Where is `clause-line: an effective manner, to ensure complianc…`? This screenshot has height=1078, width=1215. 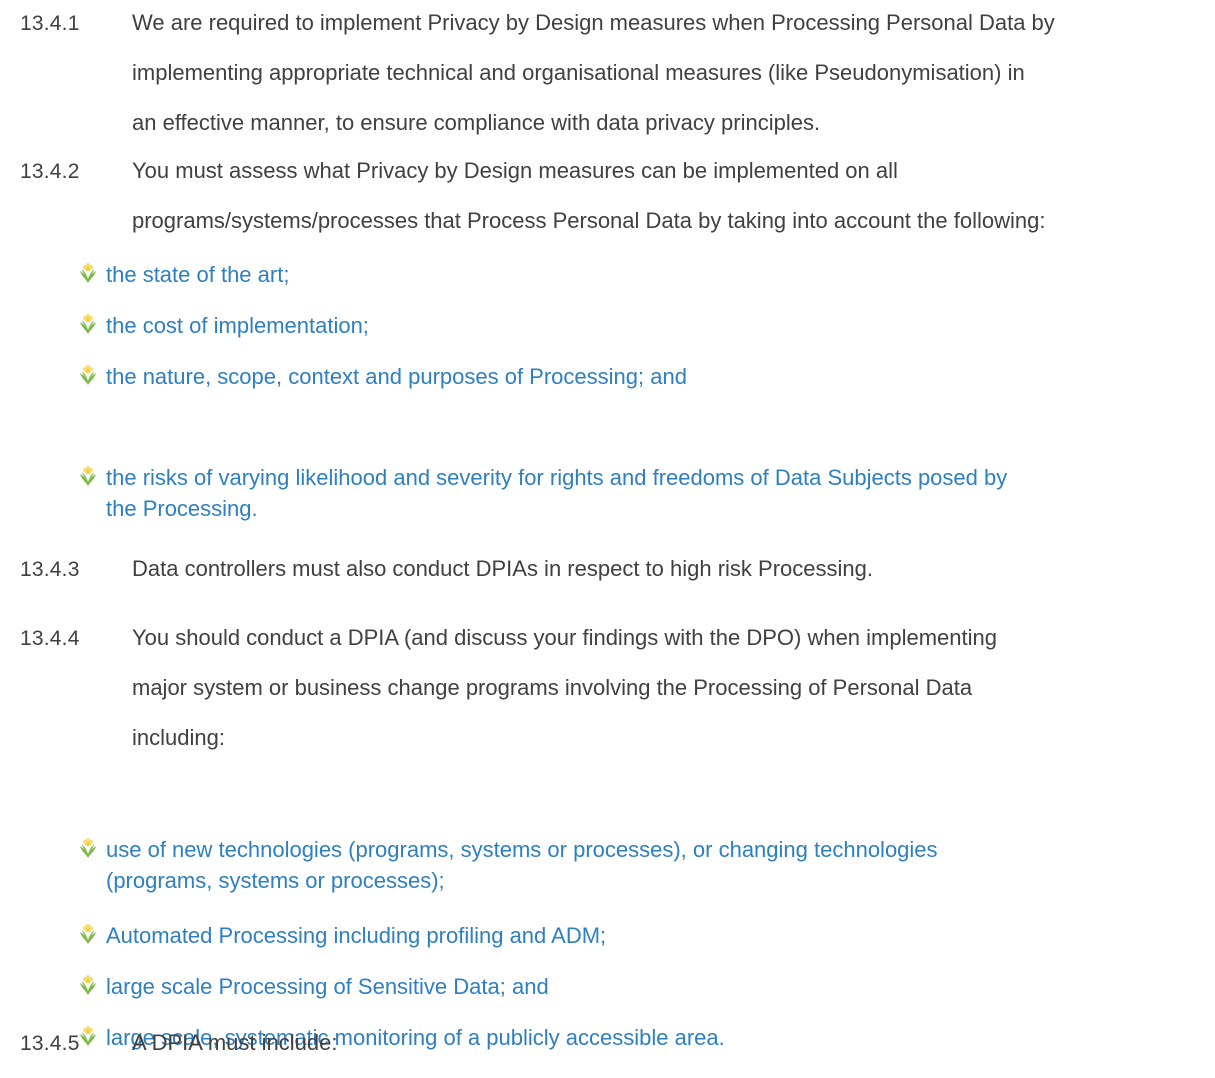
clause-line: an effective manner, to ensure complianc… is located at coordinates (476, 122).